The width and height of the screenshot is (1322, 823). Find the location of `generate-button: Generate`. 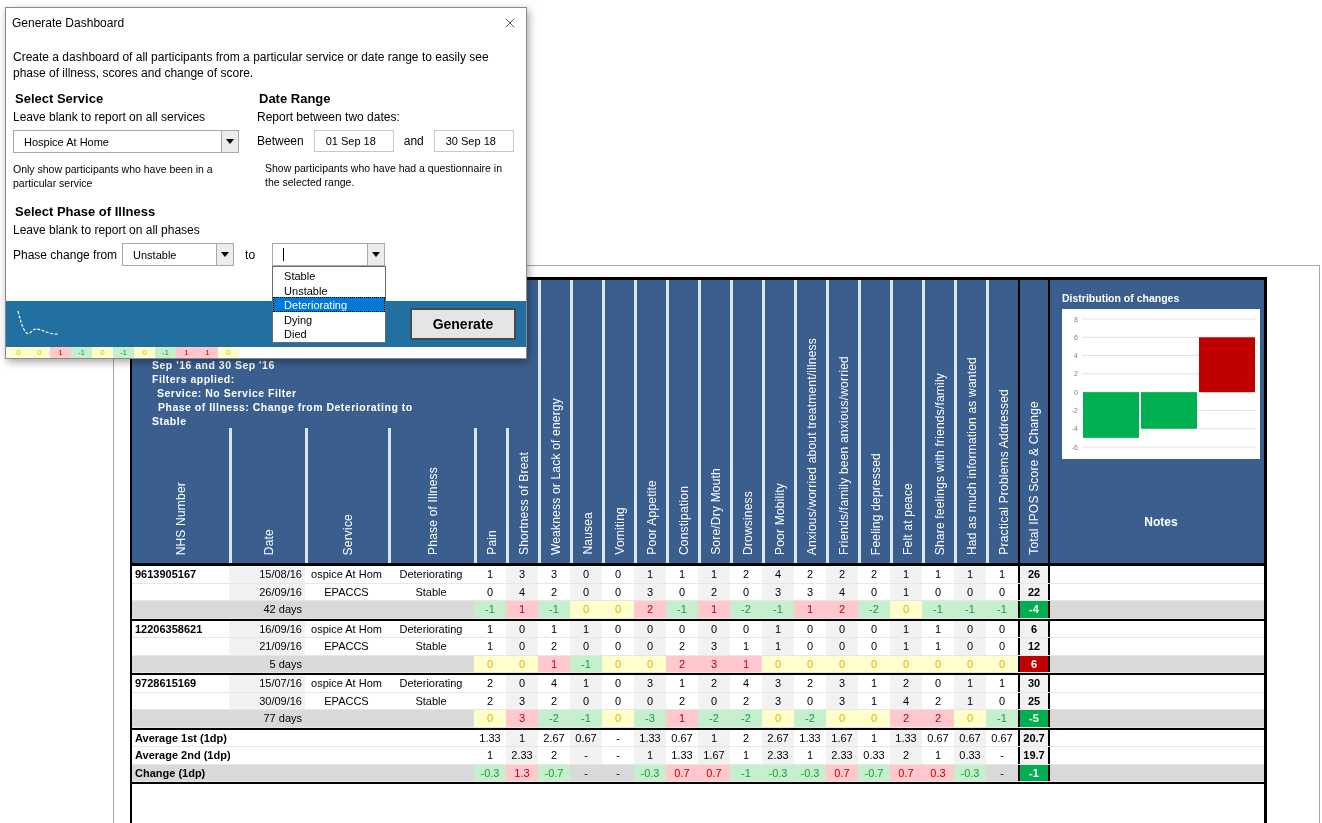

generate-button: Generate is located at coordinates (463, 324).